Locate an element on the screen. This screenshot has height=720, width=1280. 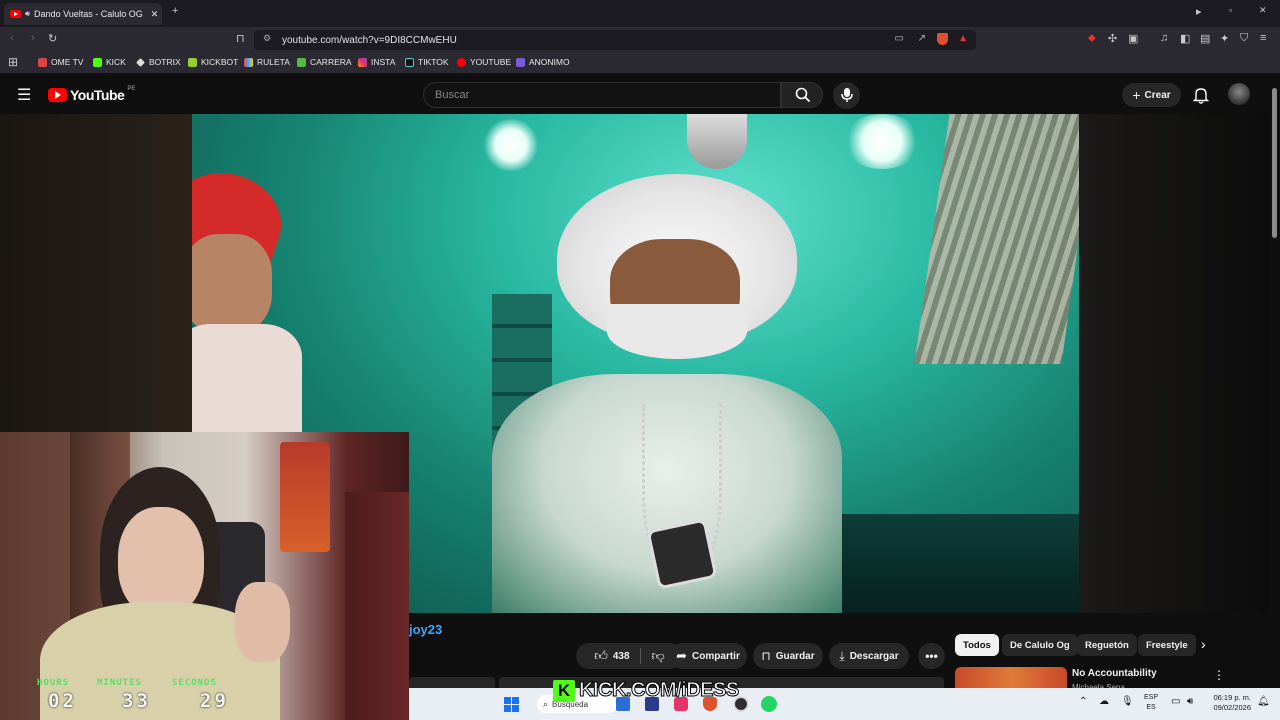
search-input: Buscar is located at coordinates (602, 95).